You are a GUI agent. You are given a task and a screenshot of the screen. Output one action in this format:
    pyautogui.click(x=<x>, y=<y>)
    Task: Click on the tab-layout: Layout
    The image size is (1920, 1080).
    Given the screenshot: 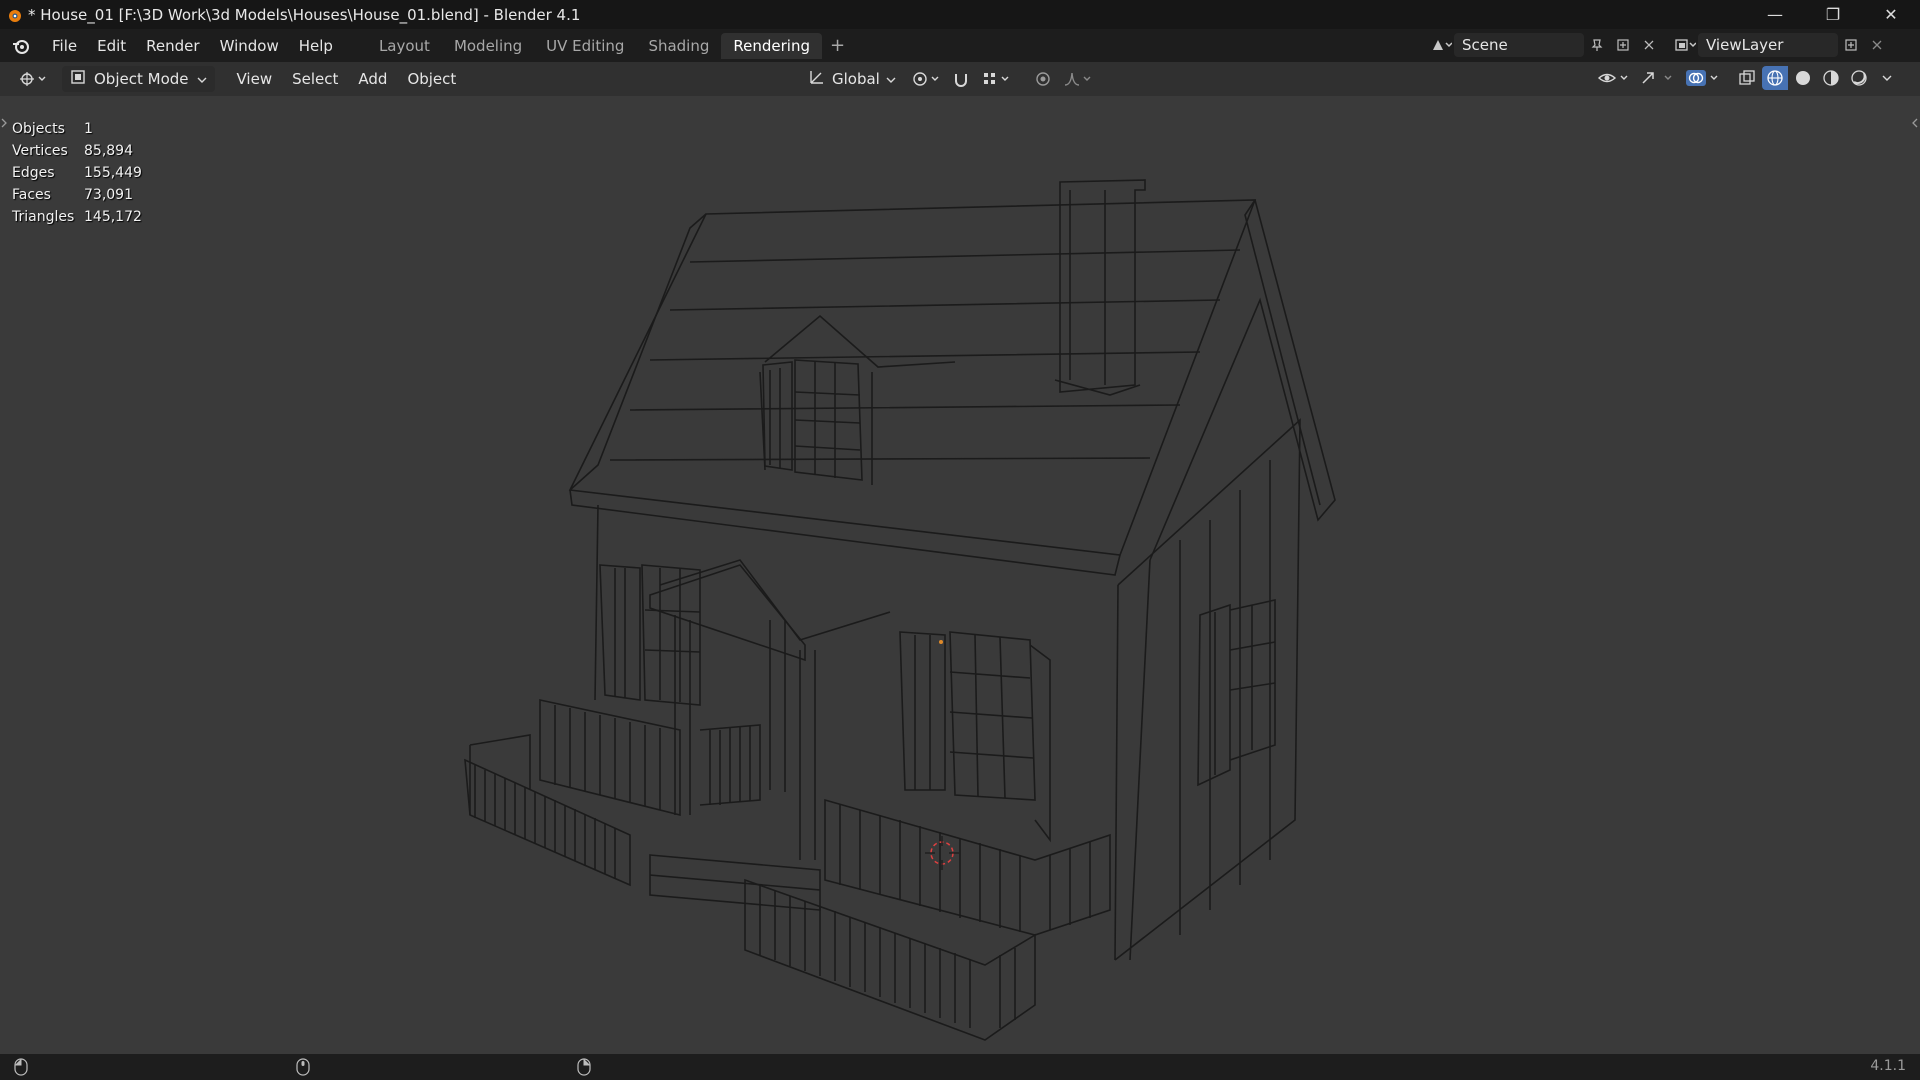 What is the action you would take?
    pyautogui.click(x=404, y=46)
    